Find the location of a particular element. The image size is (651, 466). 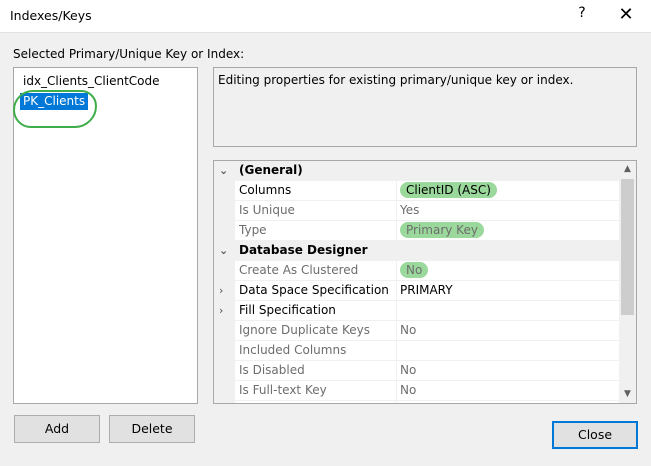

property-name: Columns is located at coordinates (265, 190).